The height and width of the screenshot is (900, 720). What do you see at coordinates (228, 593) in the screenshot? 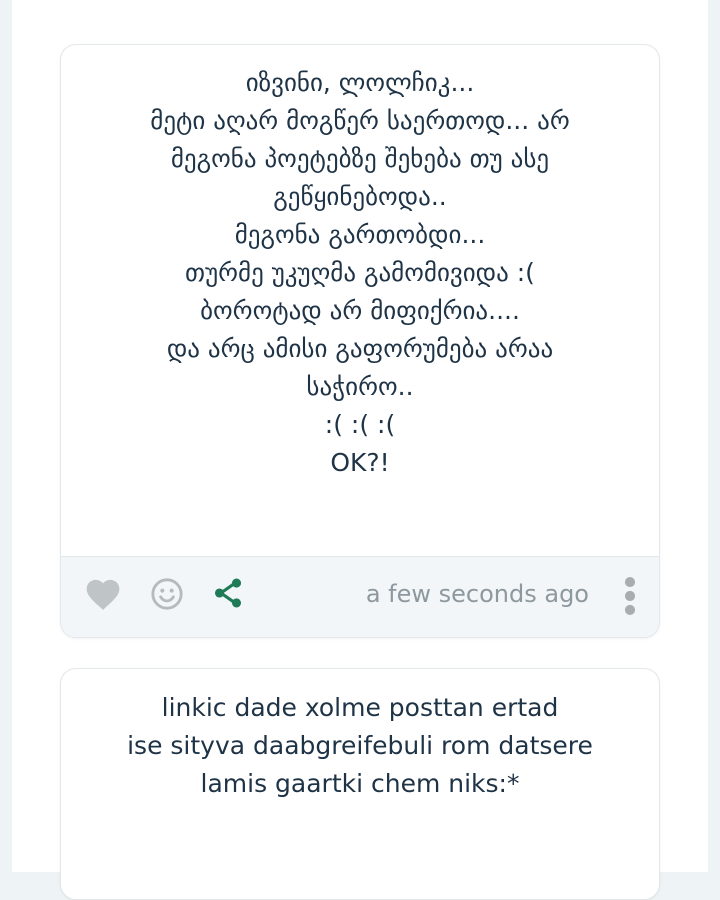
I see `share-icon` at bounding box center [228, 593].